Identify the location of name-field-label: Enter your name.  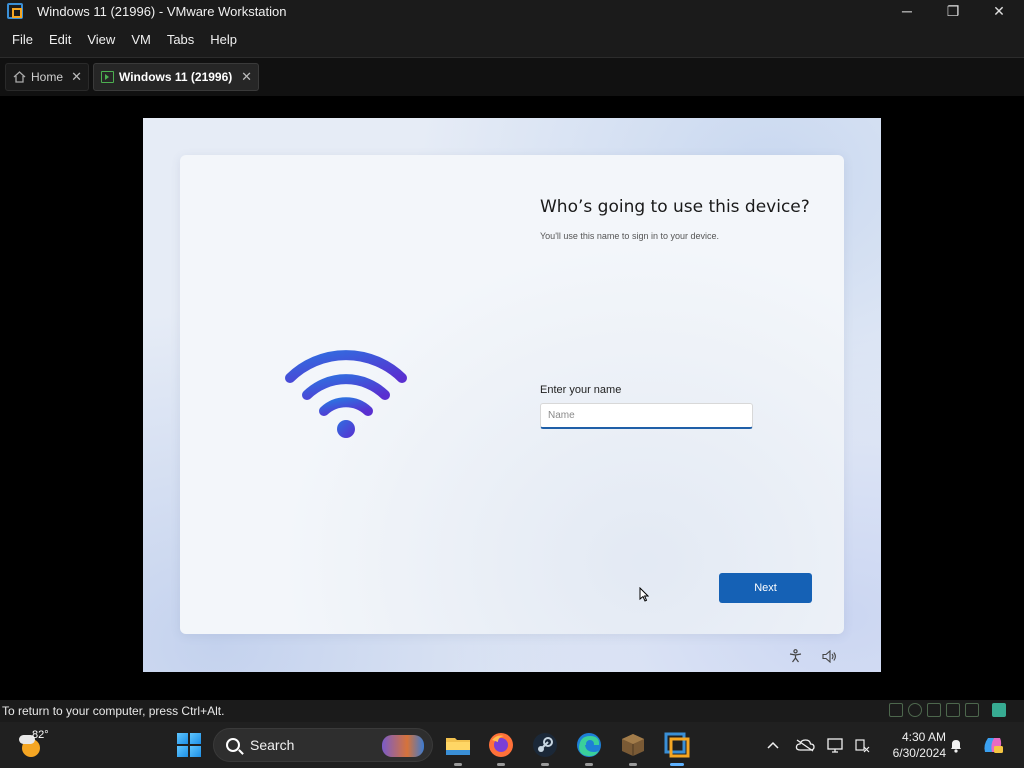
(581, 390).